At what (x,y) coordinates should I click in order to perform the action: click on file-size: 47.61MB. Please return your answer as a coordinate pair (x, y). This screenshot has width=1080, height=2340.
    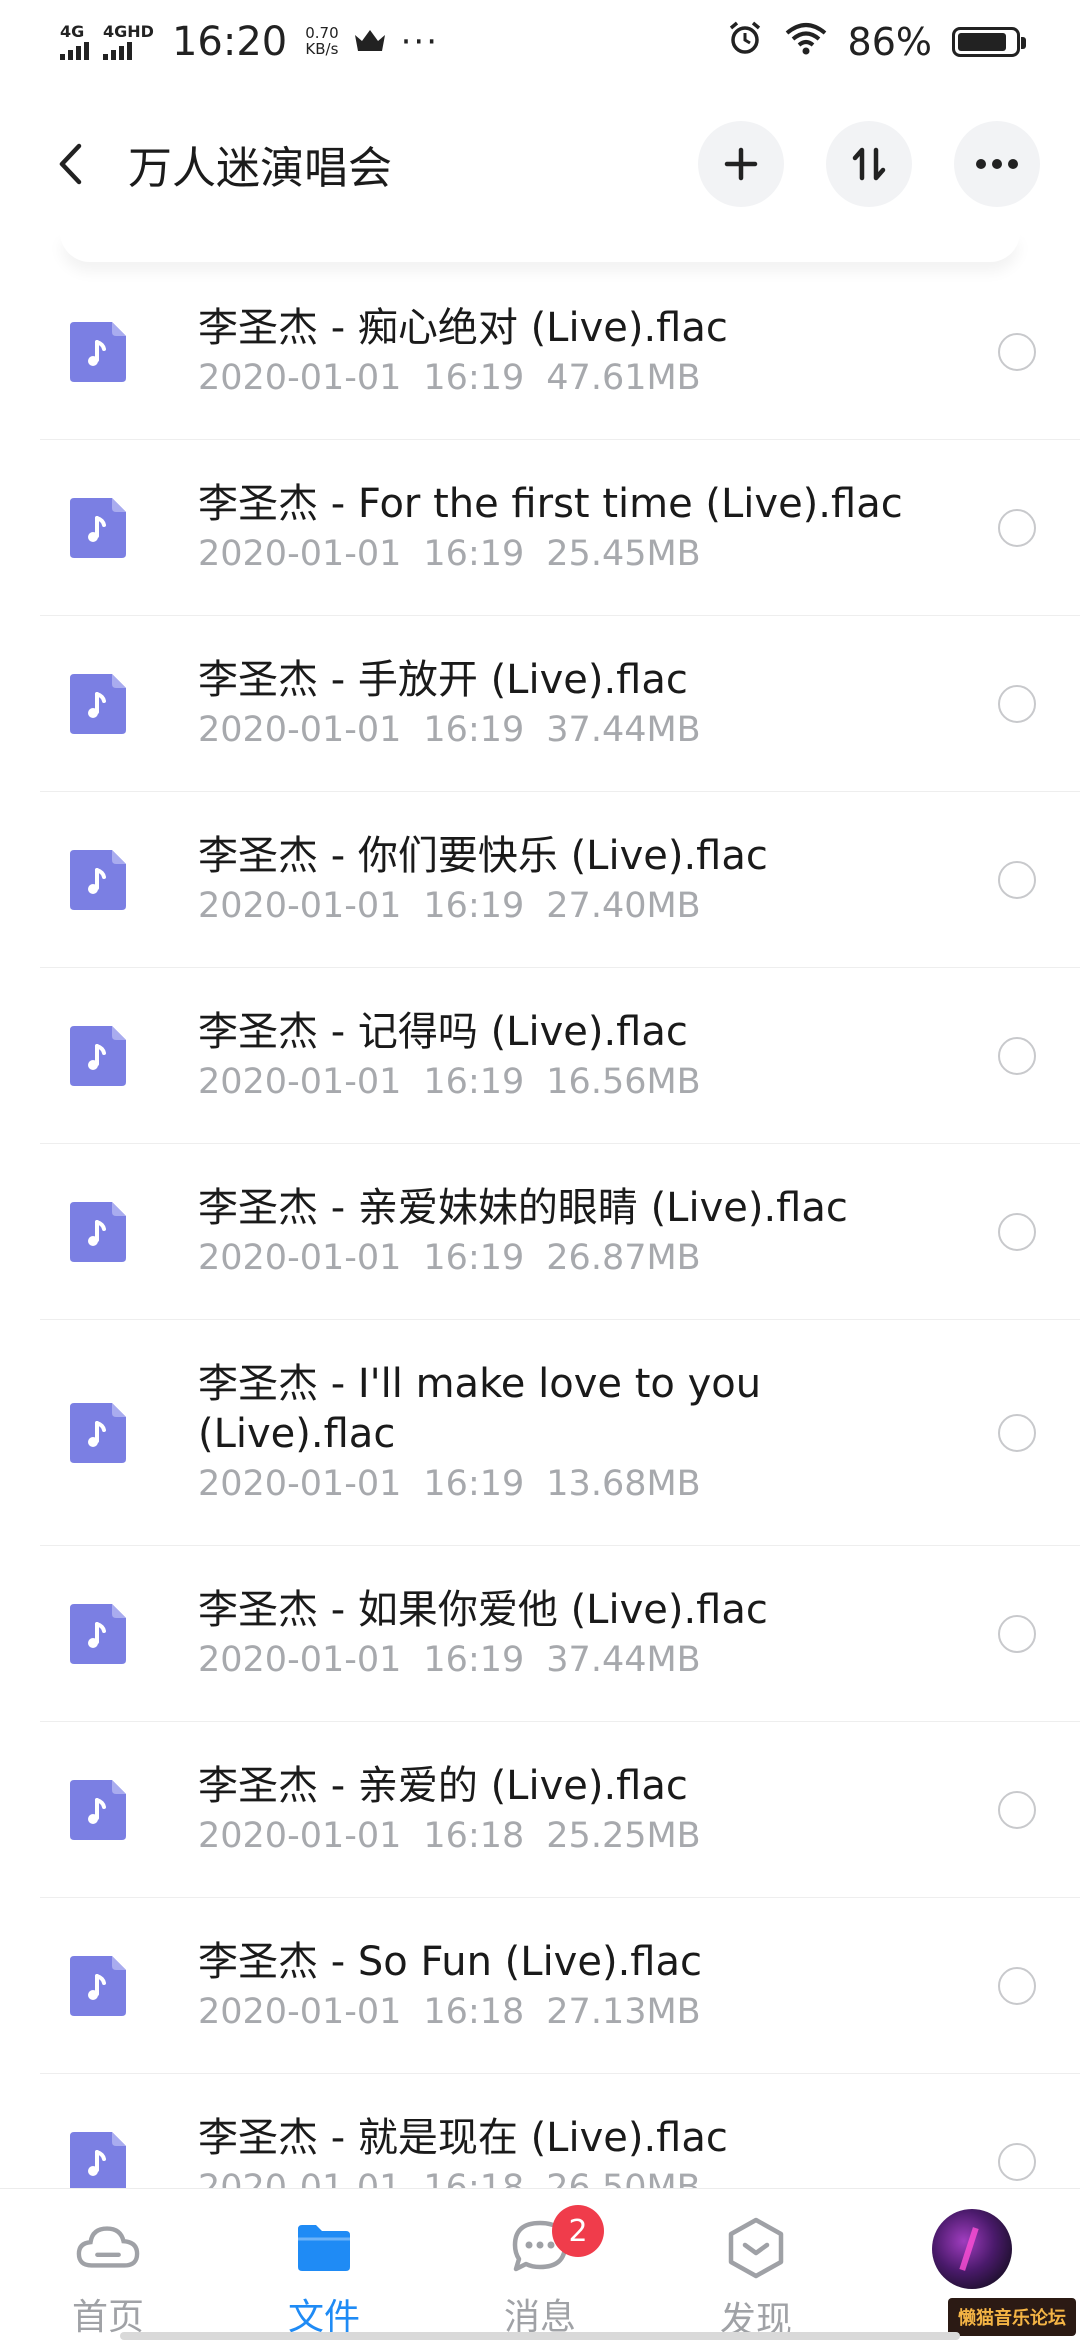
    Looking at the image, I should click on (623, 377).